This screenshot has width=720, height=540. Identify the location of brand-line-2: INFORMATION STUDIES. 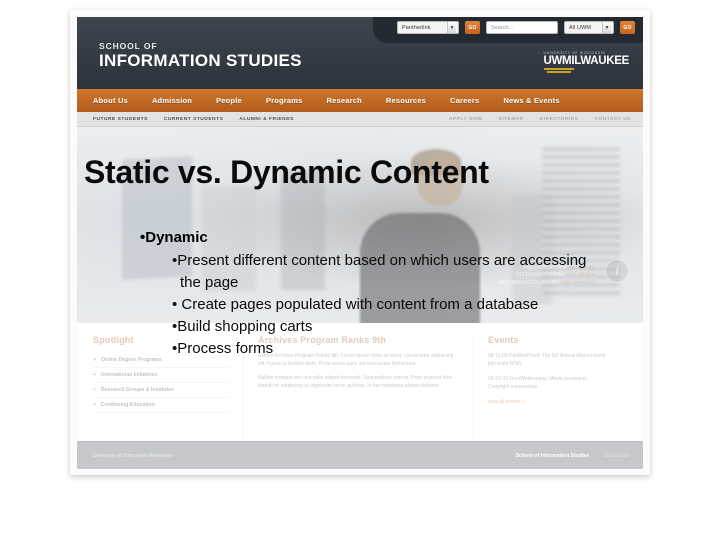
(200, 60).